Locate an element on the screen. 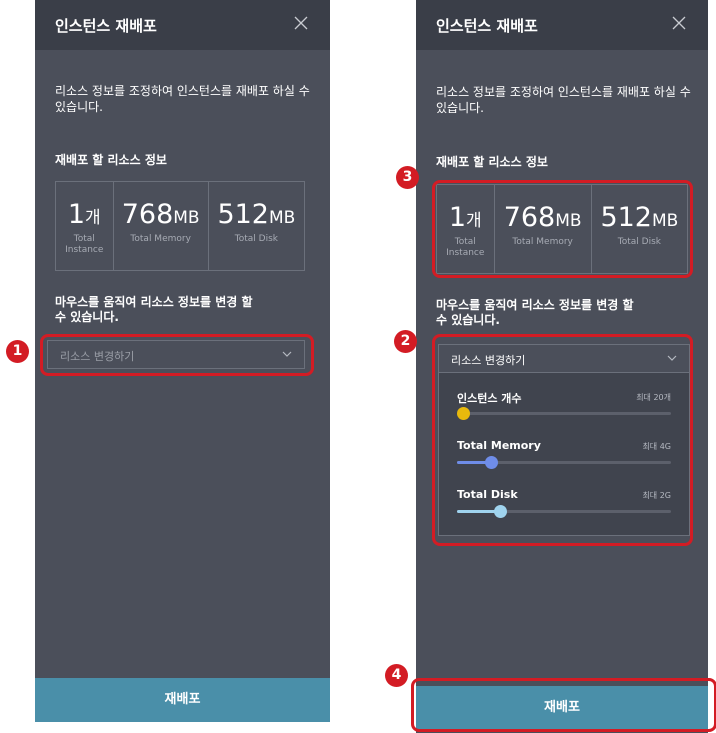 This screenshot has height=733, width=716. step-badge-2: 2 is located at coordinates (405, 341).